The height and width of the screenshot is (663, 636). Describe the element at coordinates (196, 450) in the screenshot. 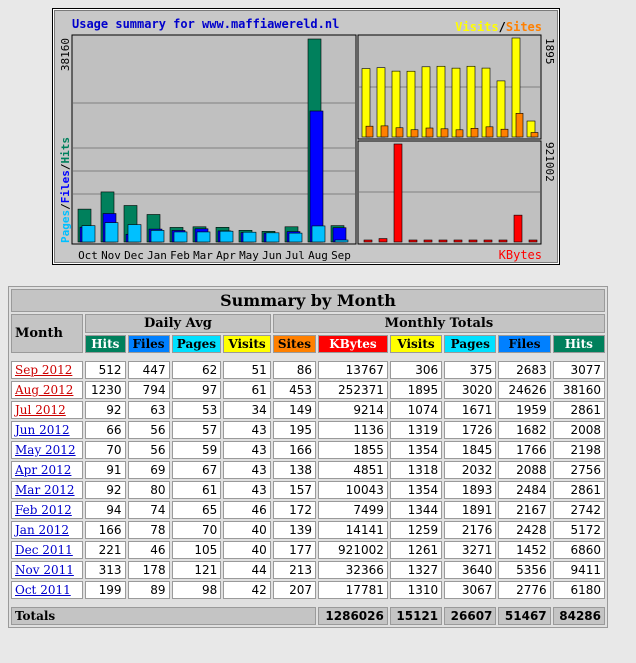

I see `value-cell: 59` at that location.